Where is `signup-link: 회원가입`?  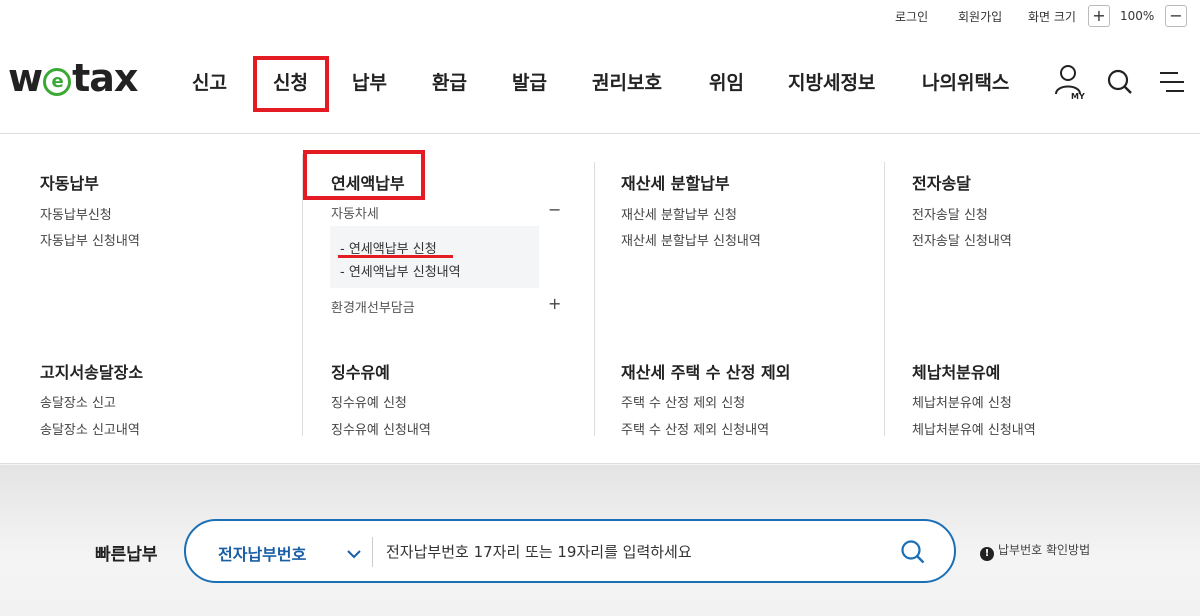
signup-link: 회원가입 is located at coordinates (980, 16).